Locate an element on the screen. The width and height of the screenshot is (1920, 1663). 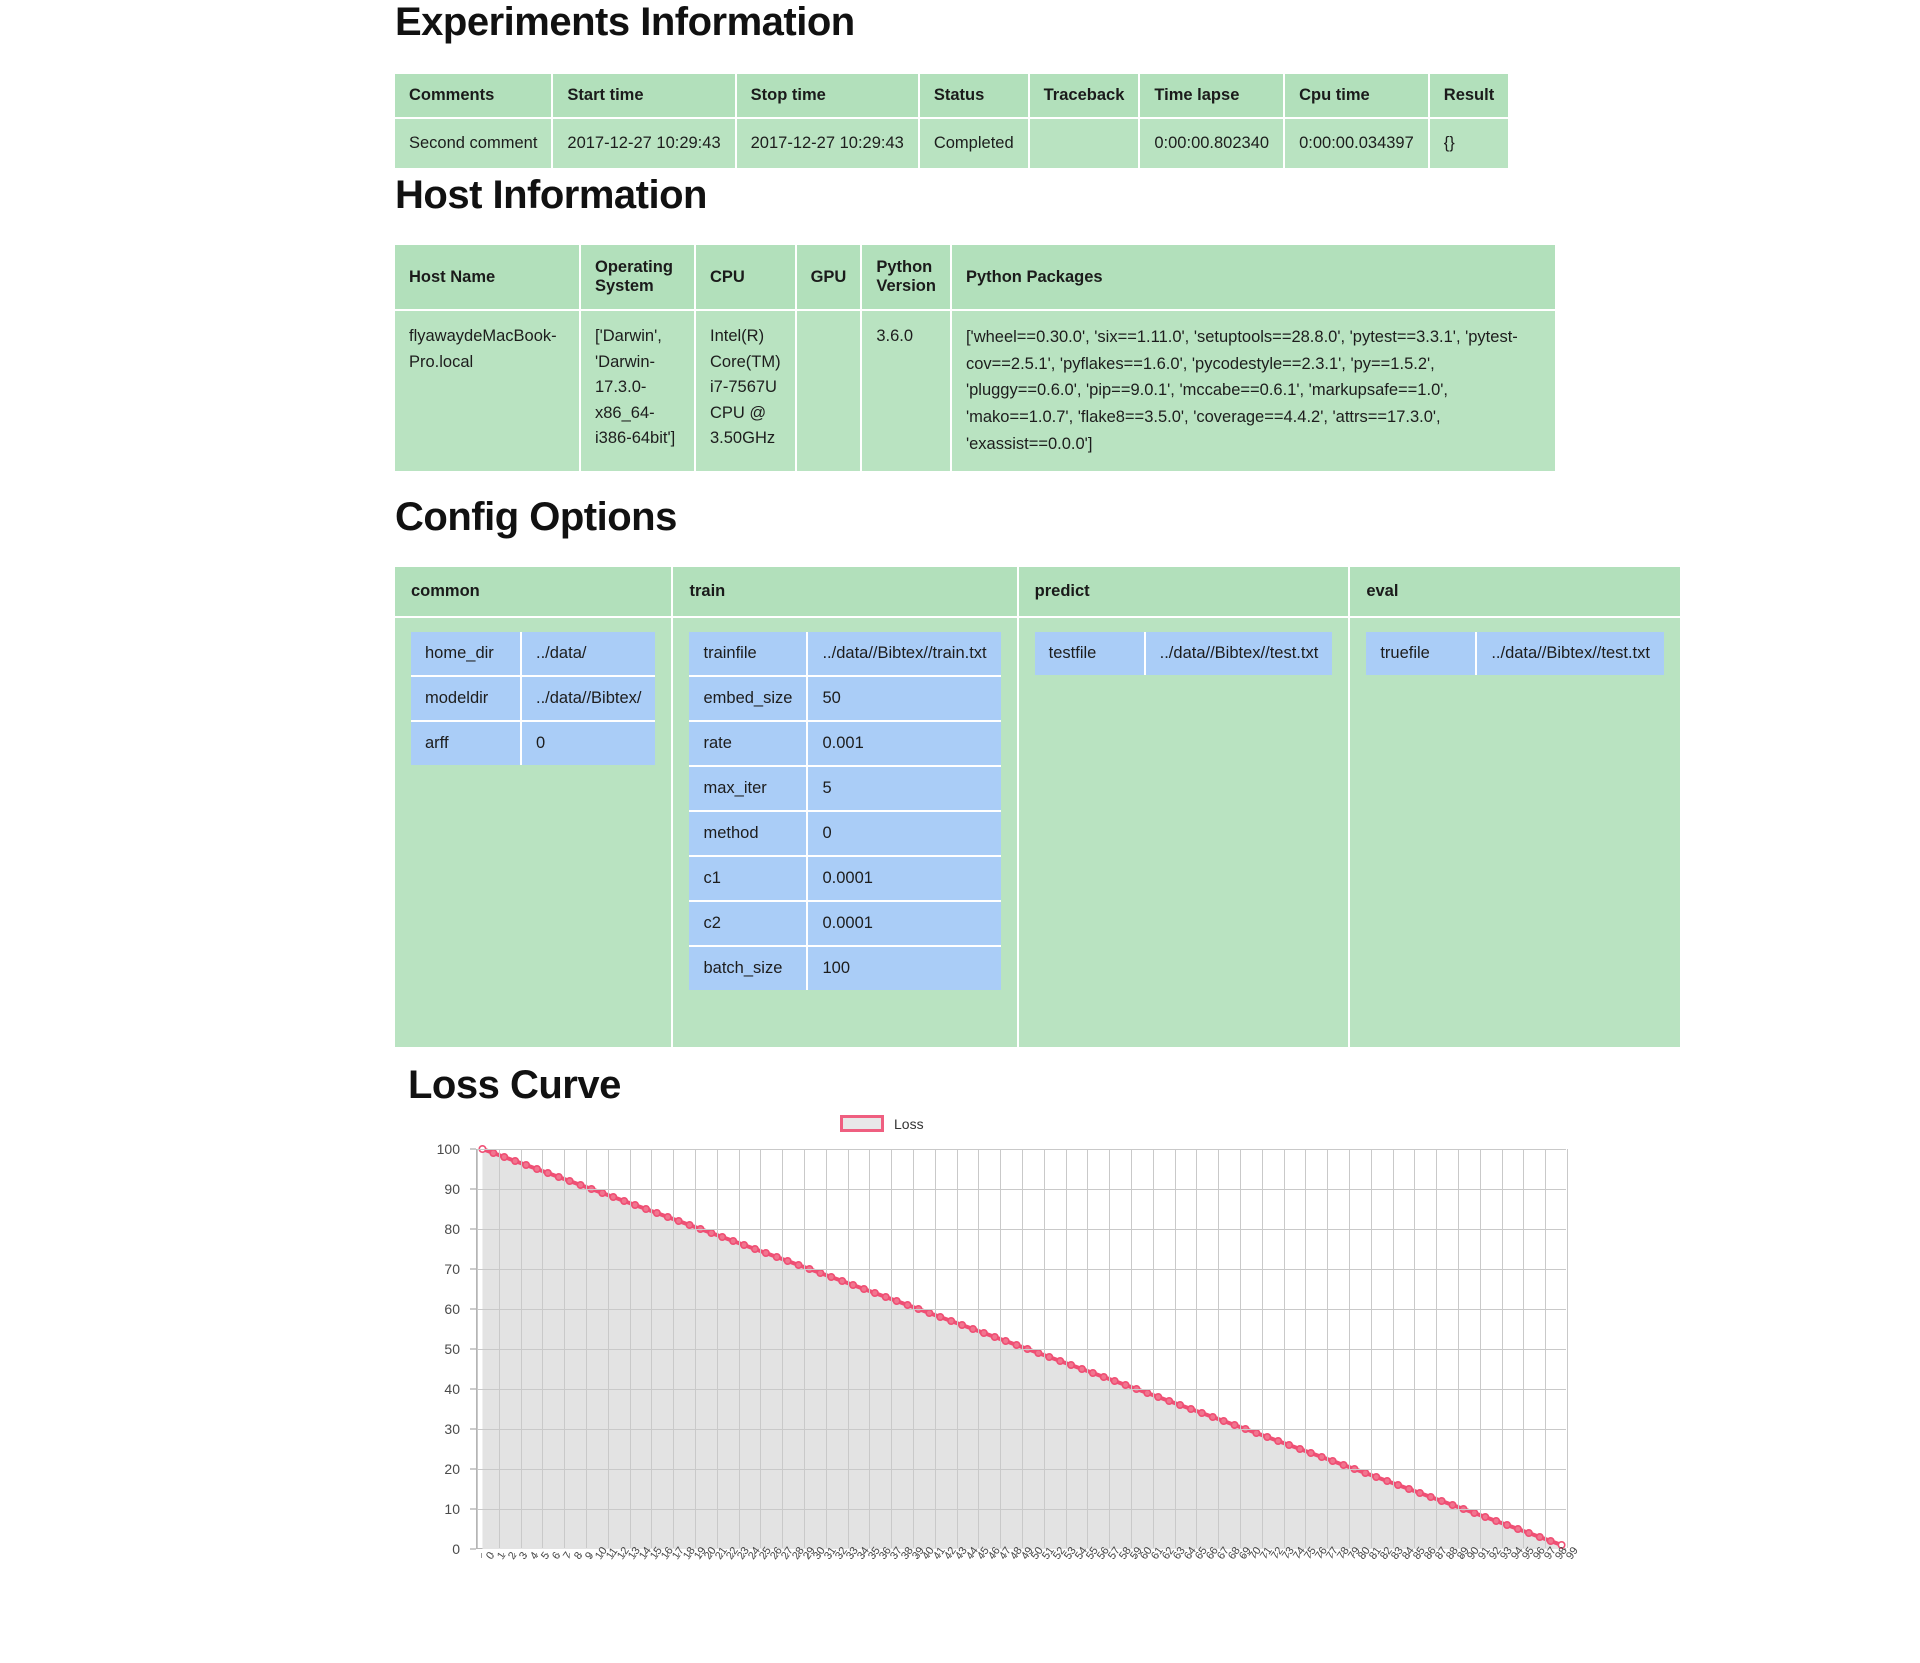
cell-cpu-time: 0:00:00.034397 is located at coordinates (1357, 143).